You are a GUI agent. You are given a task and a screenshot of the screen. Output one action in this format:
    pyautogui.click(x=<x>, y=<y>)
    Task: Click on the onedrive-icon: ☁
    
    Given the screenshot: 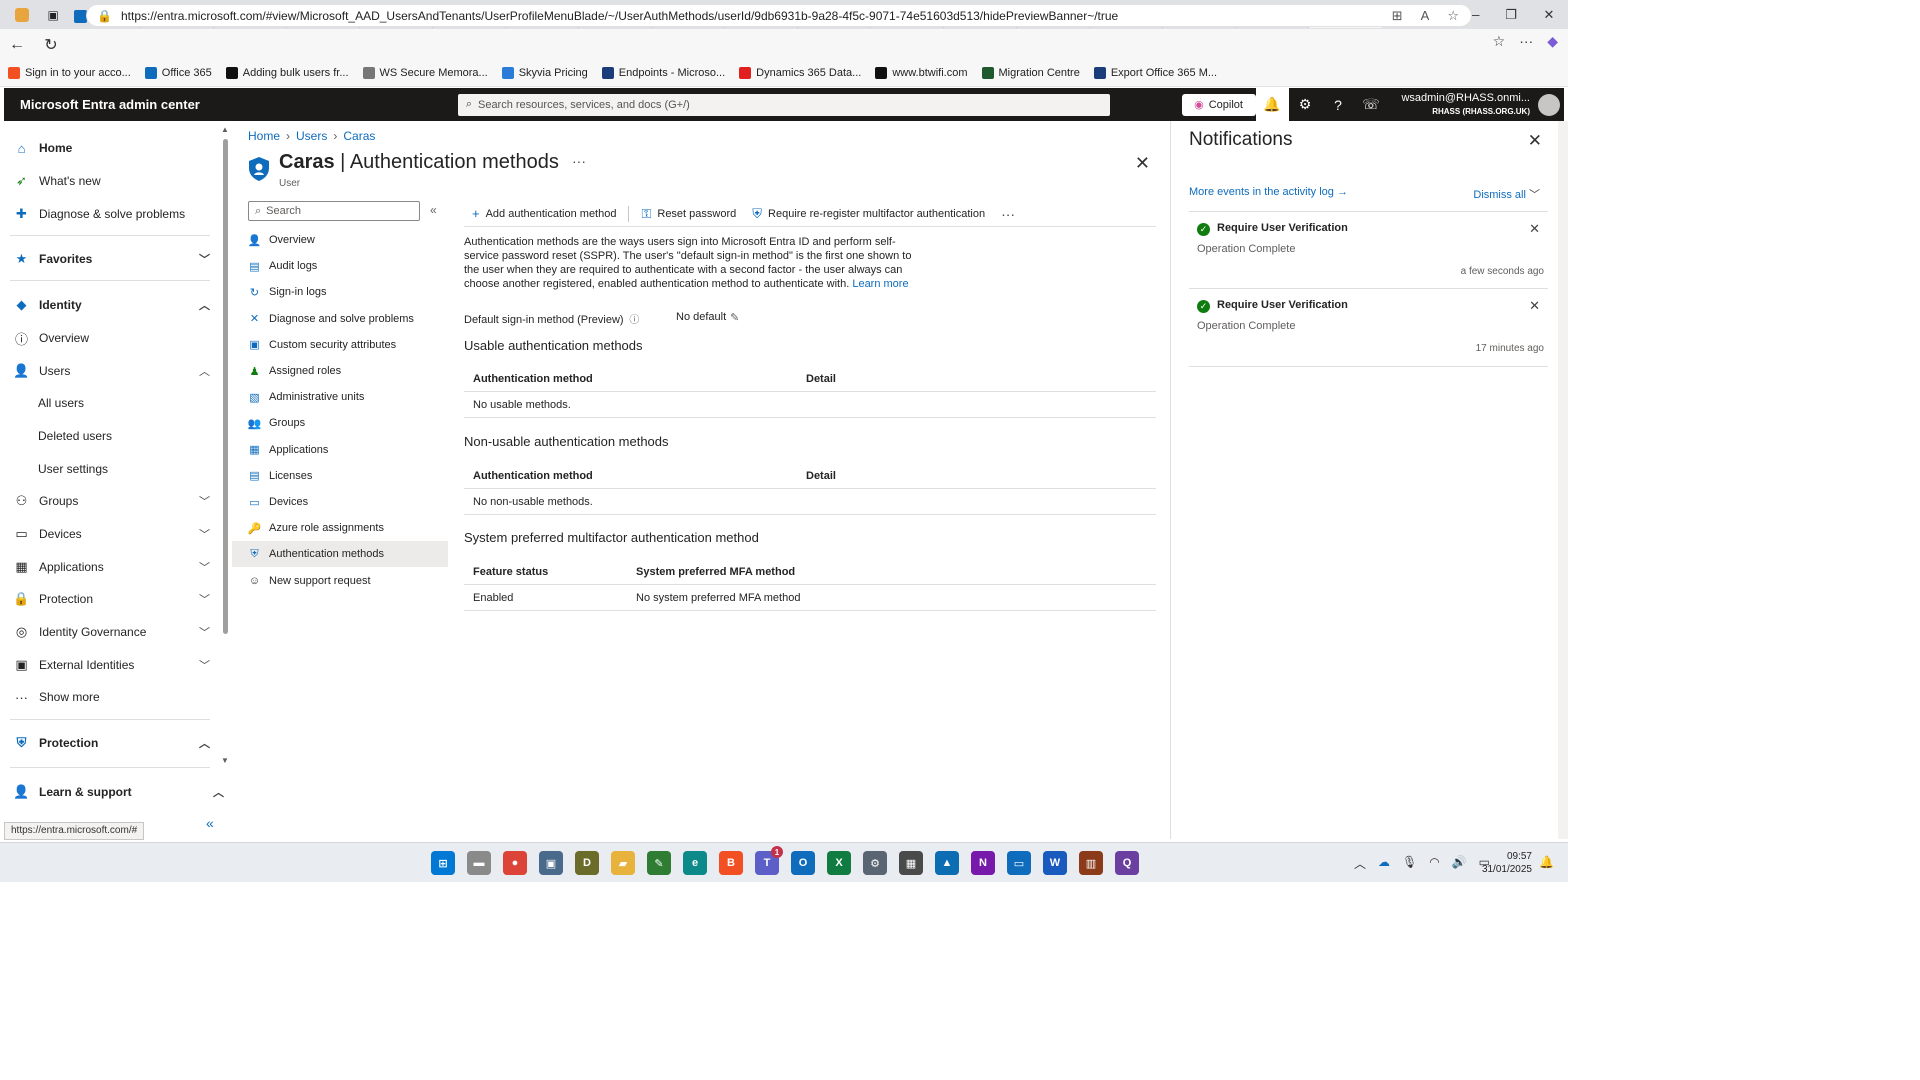 What is the action you would take?
    pyautogui.click(x=1384, y=863)
    